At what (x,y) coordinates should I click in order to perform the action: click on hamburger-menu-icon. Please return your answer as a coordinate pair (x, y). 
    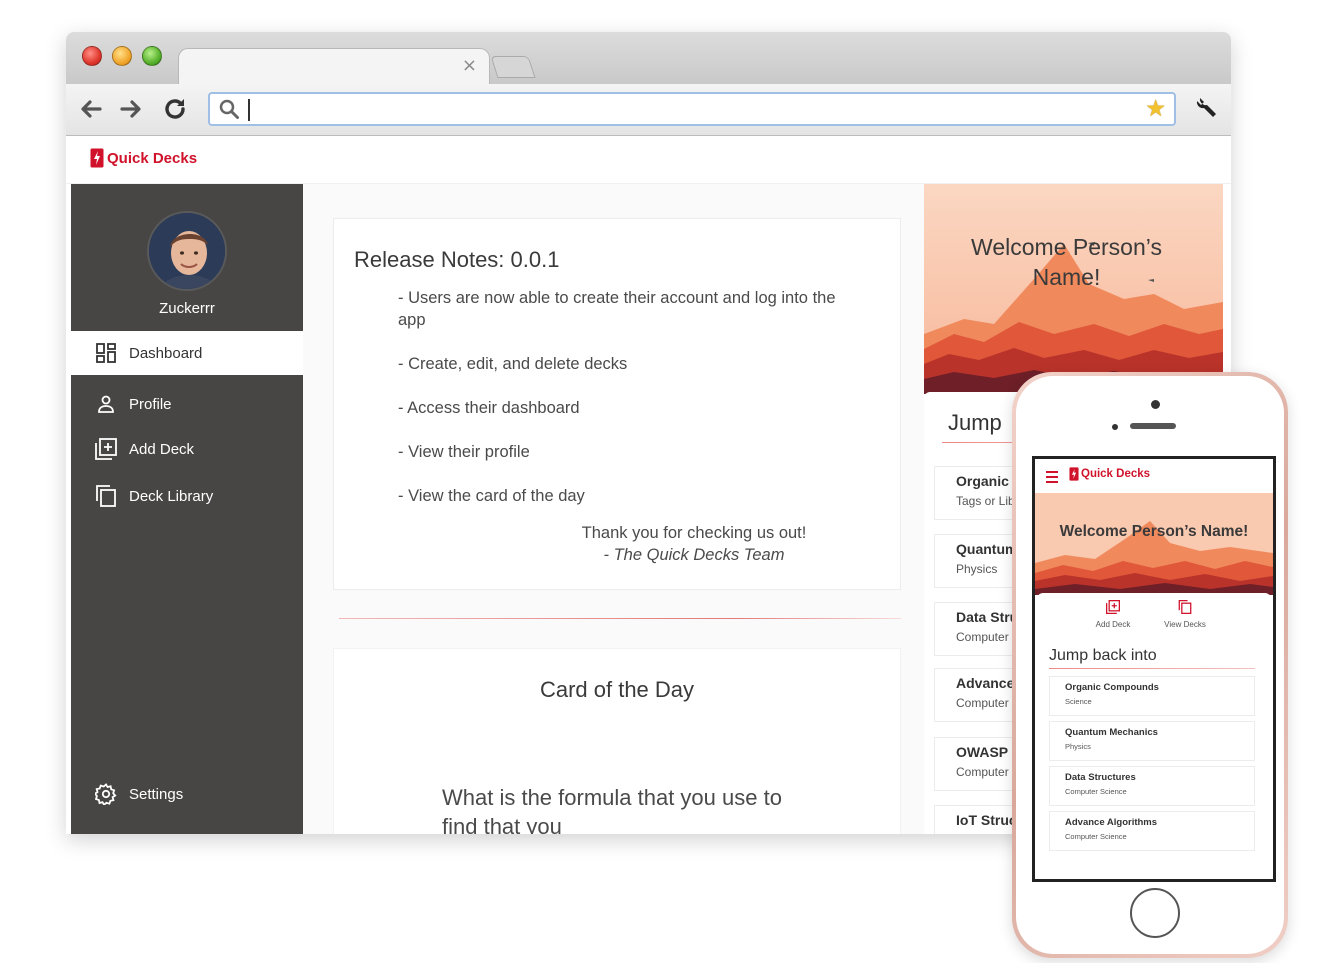
    Looking at the image, I should click on (1052, 477).